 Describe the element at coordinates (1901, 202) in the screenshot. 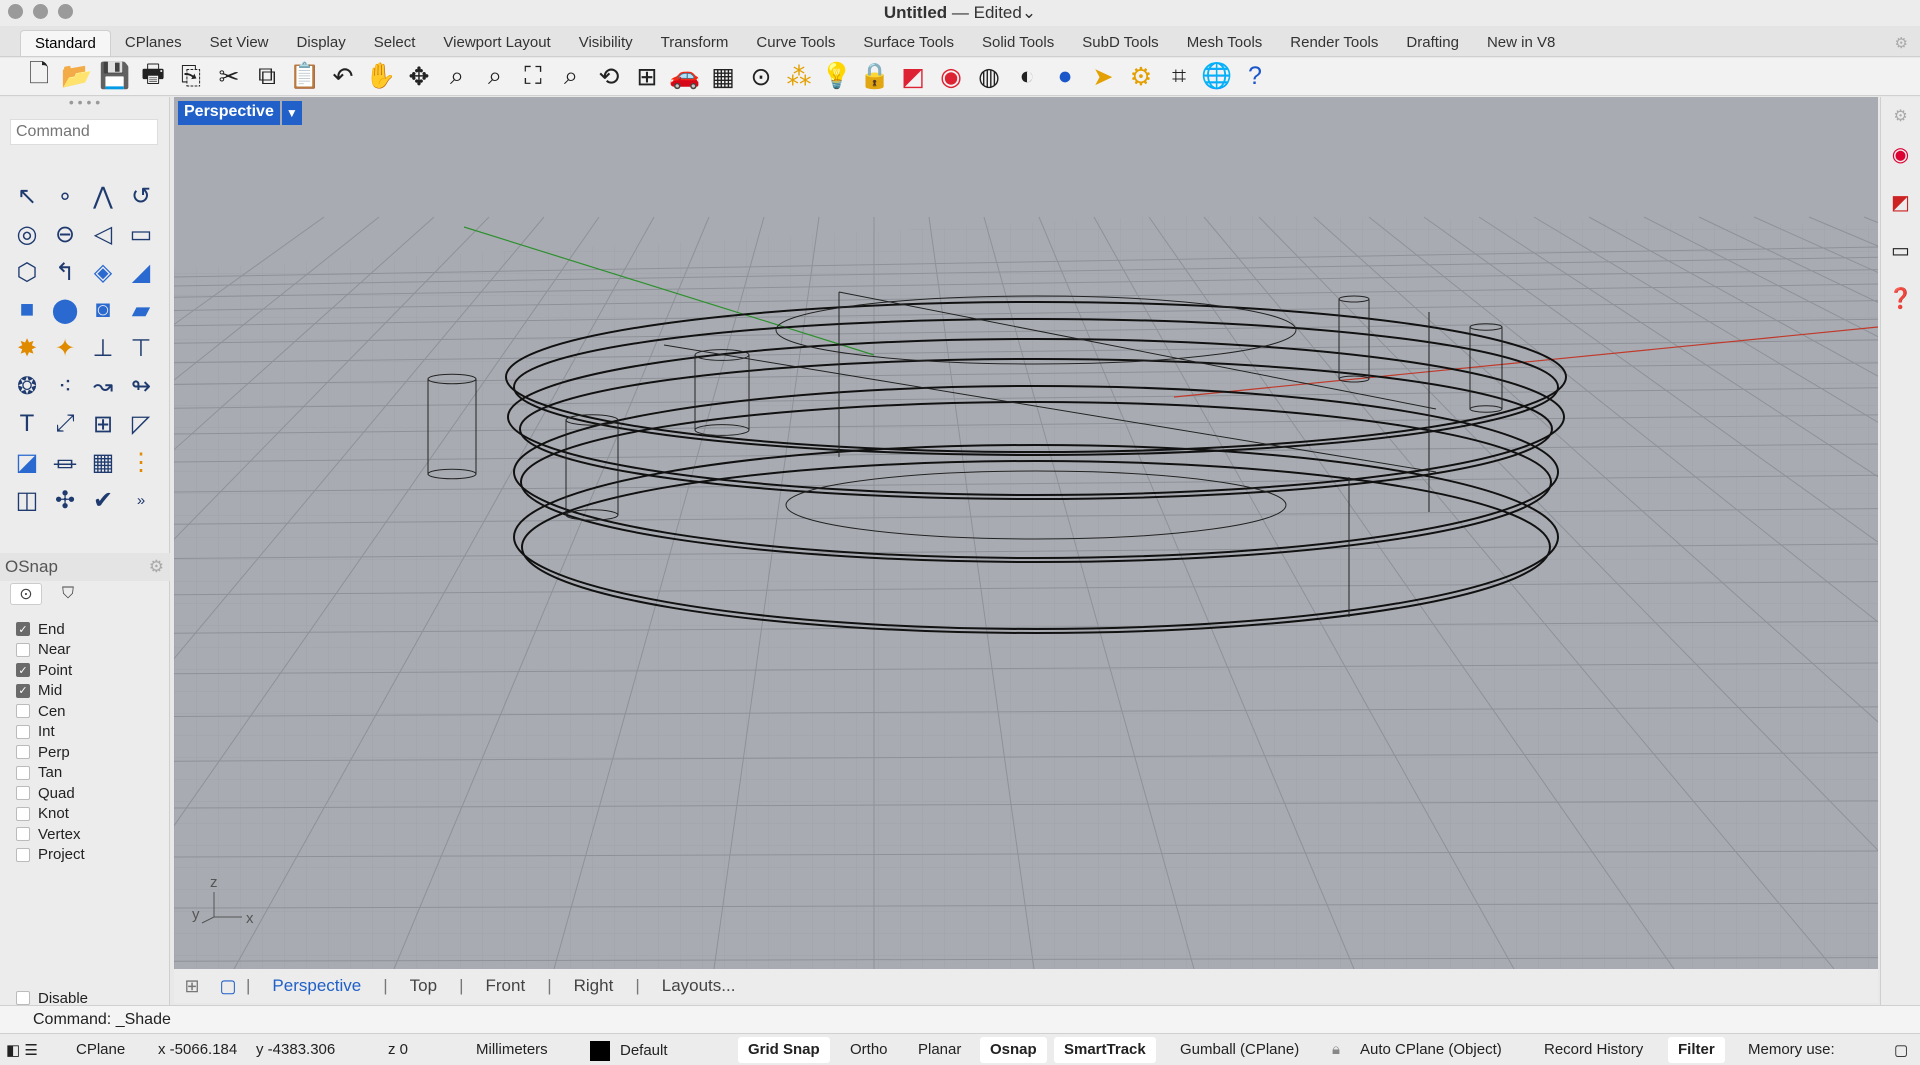

I see `layers-panel-icon: ◩` at that location.